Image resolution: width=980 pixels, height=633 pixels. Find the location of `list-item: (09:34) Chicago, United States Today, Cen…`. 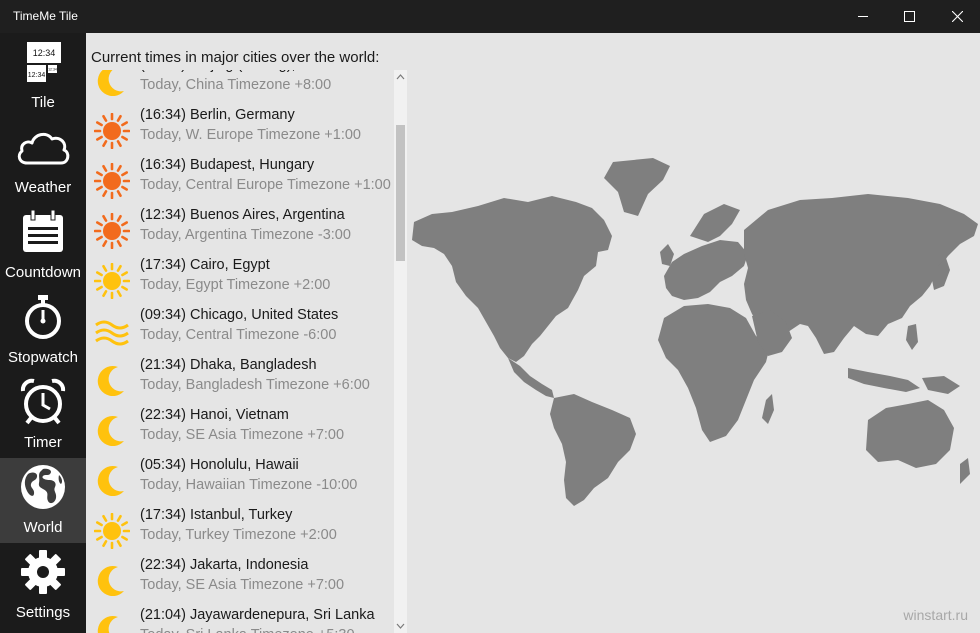

list-item: (09:34) Chicago, United States Today, Cen… is located at coordinates (247, 330).